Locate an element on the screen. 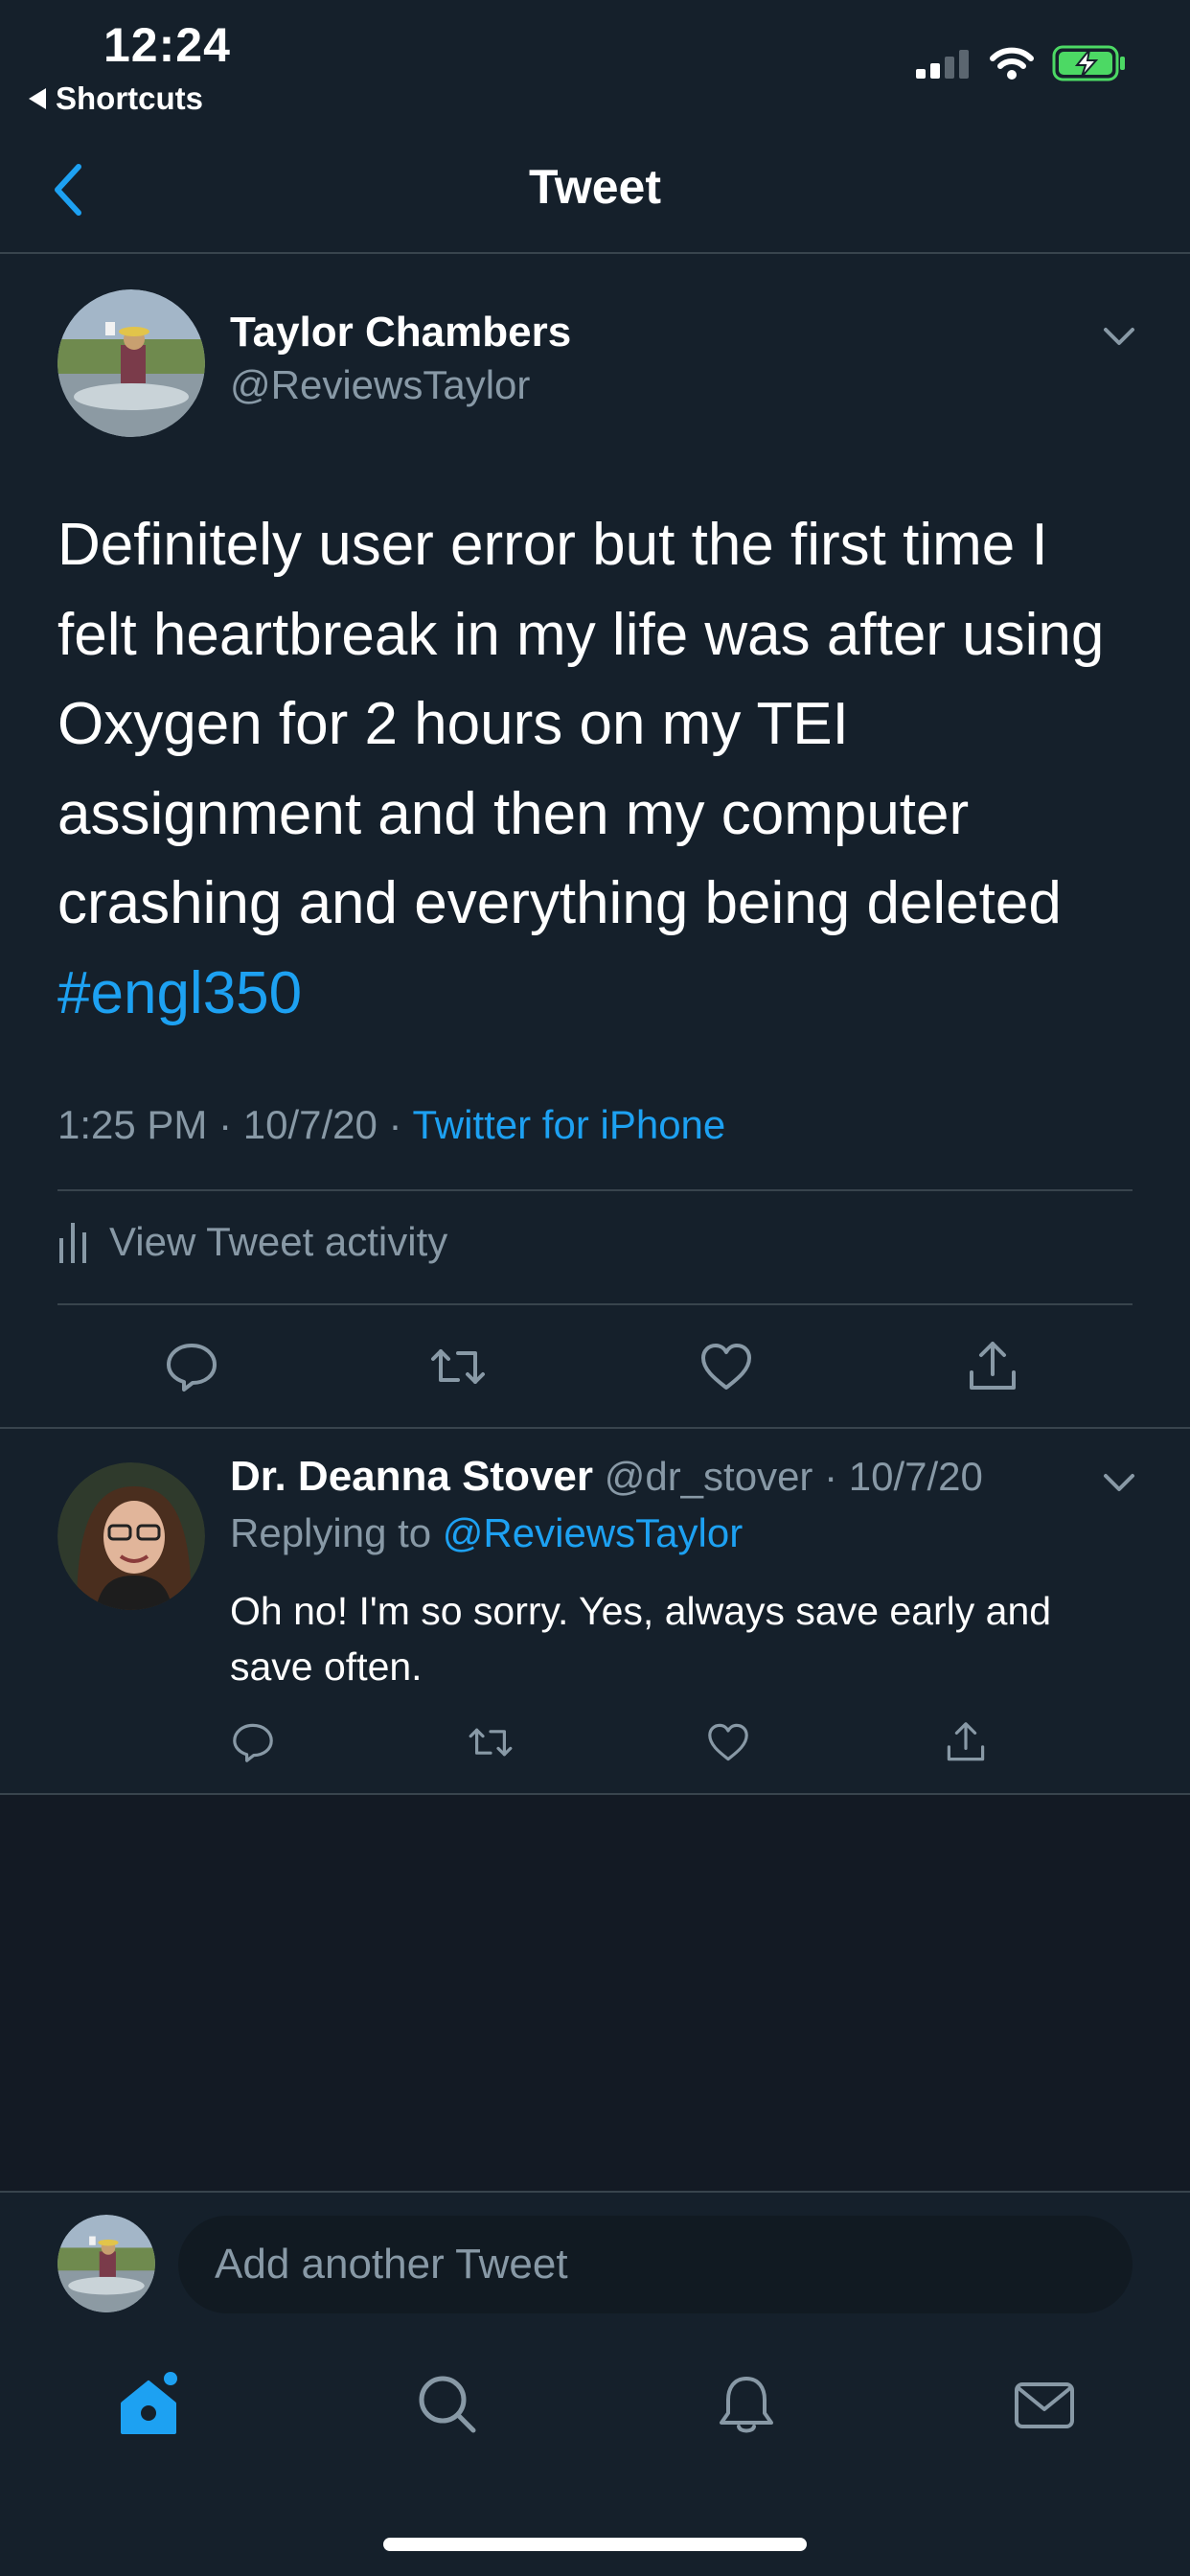 Image resolution: width=1190 pixels, height=2576 pixels. replying-to: Replying to @ReviewsTaylor is located at coordinates (487, 1533).